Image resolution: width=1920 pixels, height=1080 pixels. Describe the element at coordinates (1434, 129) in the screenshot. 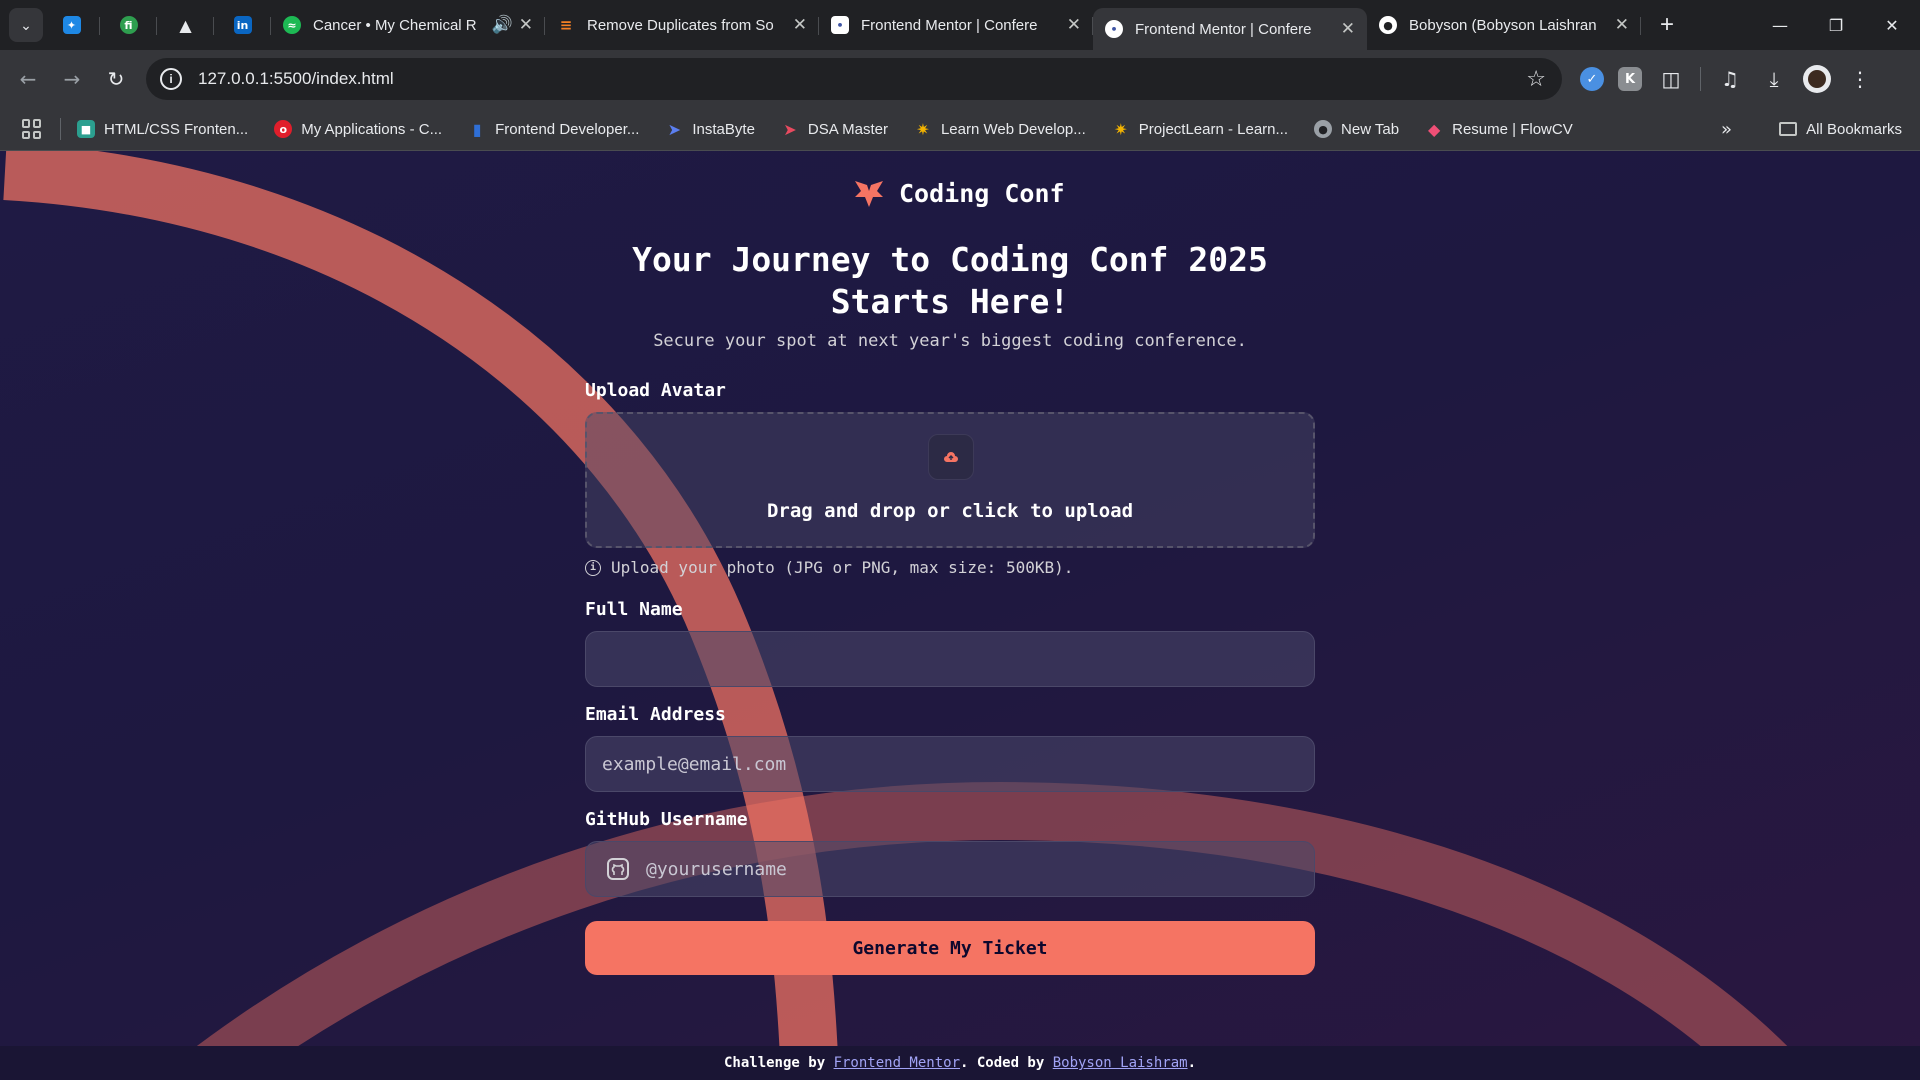

I see `bookmark-favicon-icon: ◆` at that location.